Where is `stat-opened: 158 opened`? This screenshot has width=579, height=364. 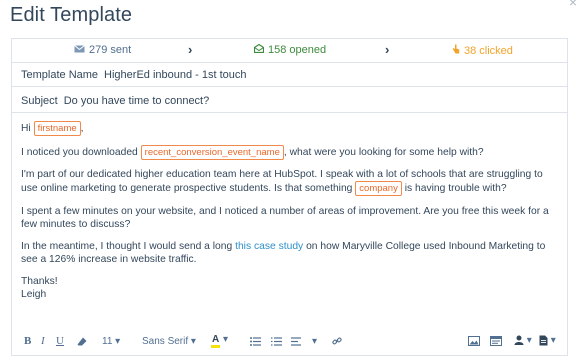
stat-opened: 158 opened is located at coordinates (290, 49).